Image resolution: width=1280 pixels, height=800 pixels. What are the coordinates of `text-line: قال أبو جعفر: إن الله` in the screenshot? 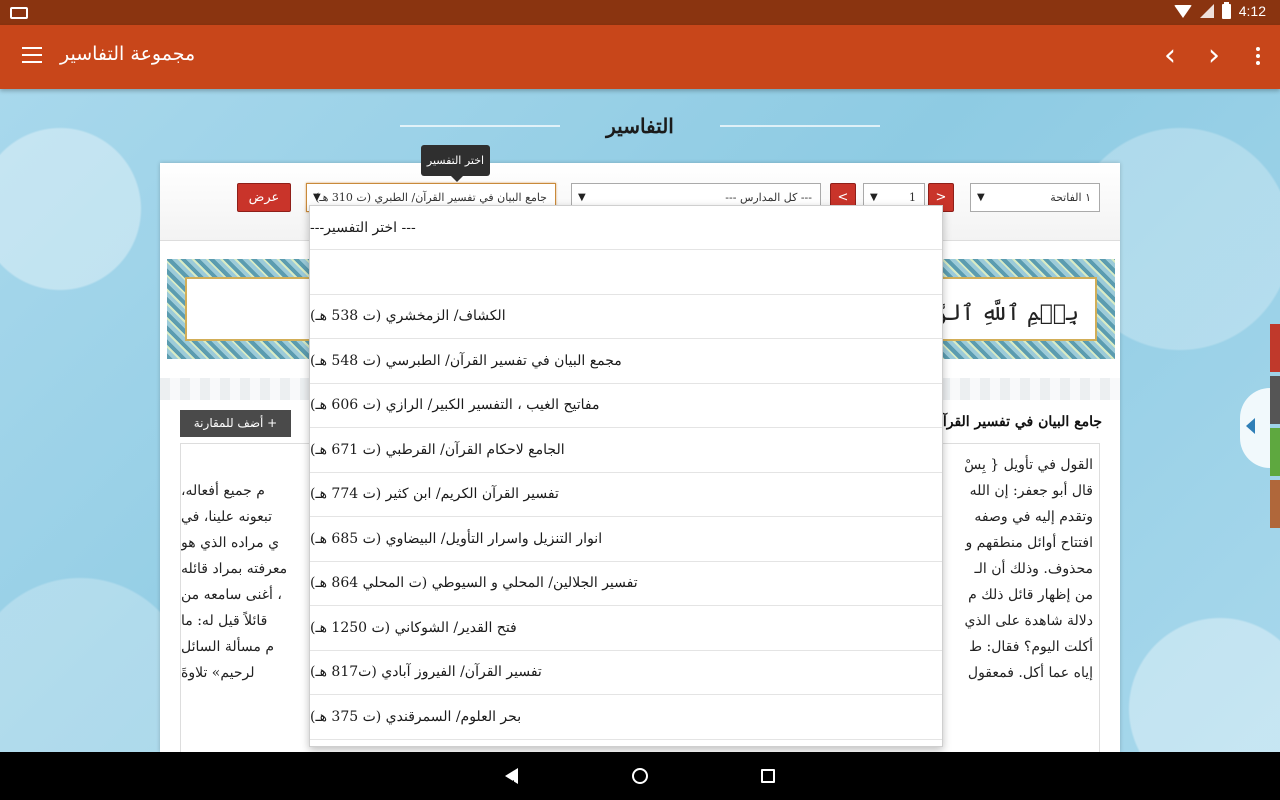 It's located at (1031, 491).